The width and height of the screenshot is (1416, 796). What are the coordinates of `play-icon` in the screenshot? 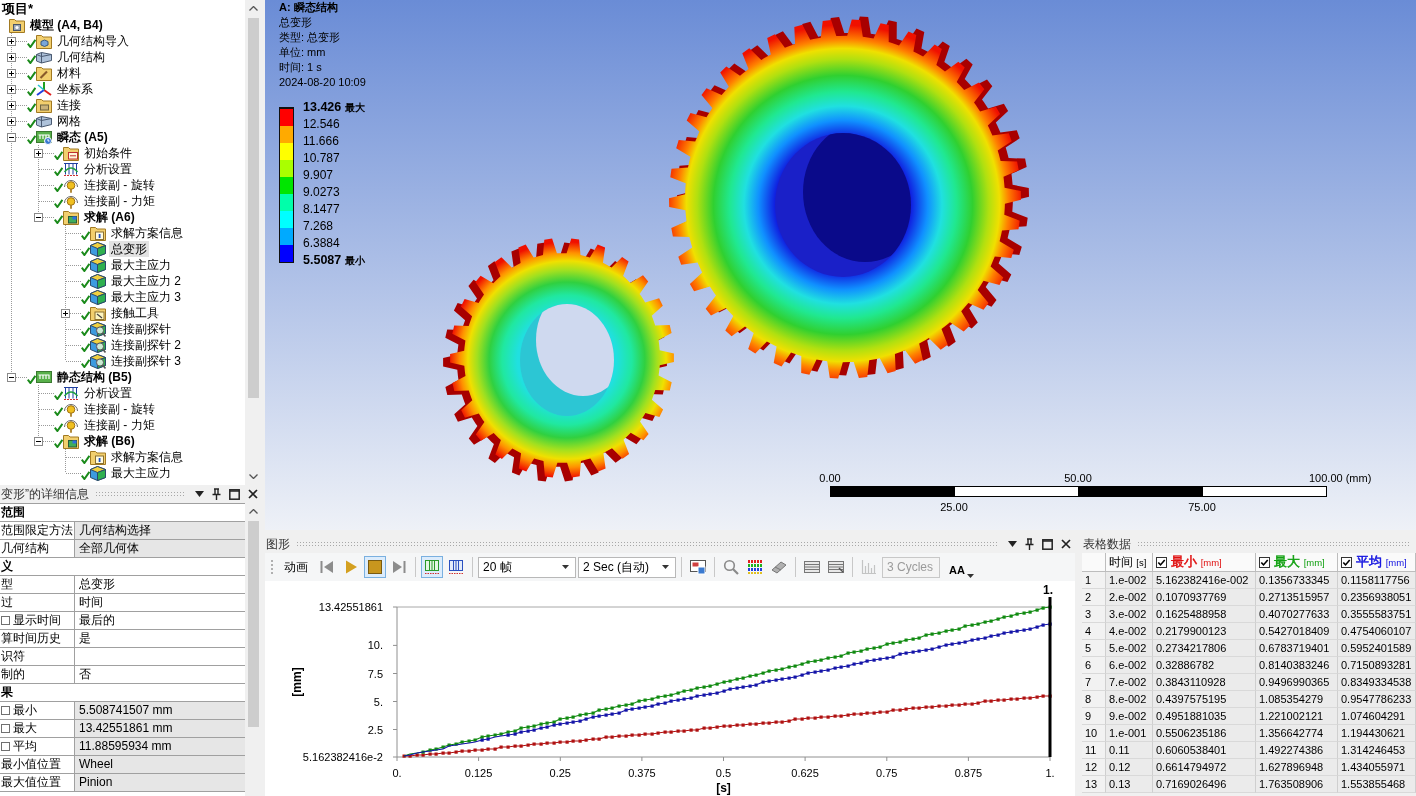 It's located at (351, 567).